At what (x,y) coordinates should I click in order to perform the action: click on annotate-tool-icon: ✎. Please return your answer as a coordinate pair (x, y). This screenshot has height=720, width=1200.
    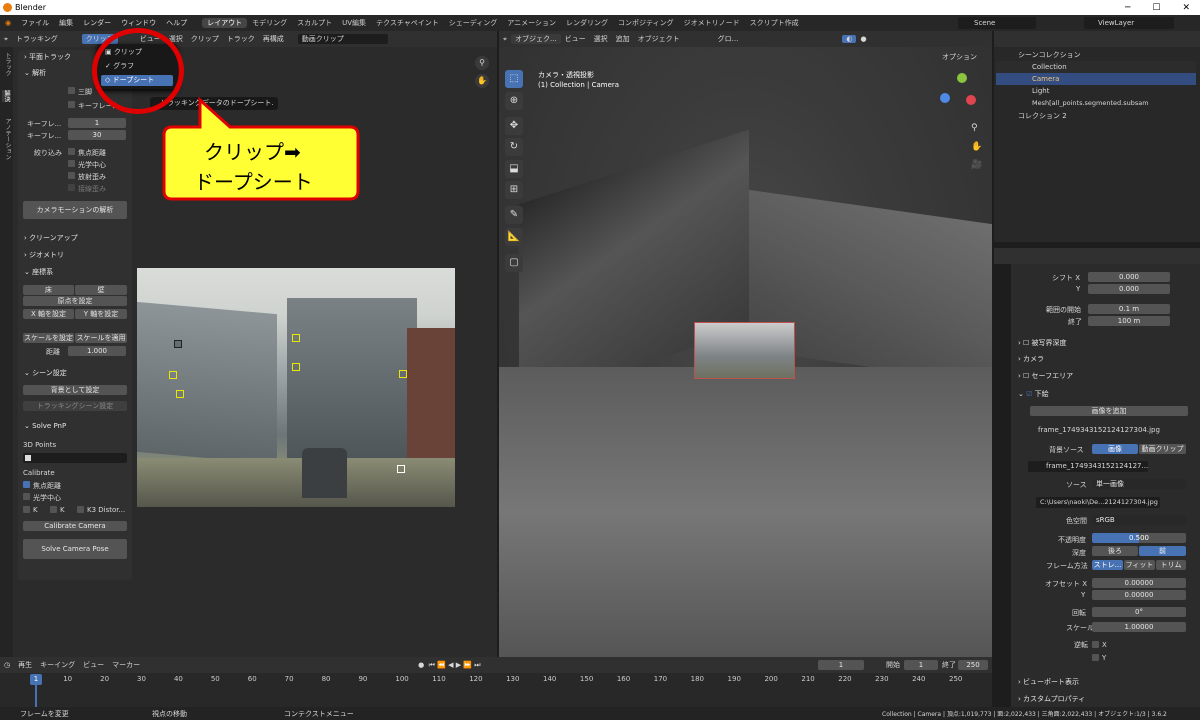
    Looking at the image, I should click on (514, 215).